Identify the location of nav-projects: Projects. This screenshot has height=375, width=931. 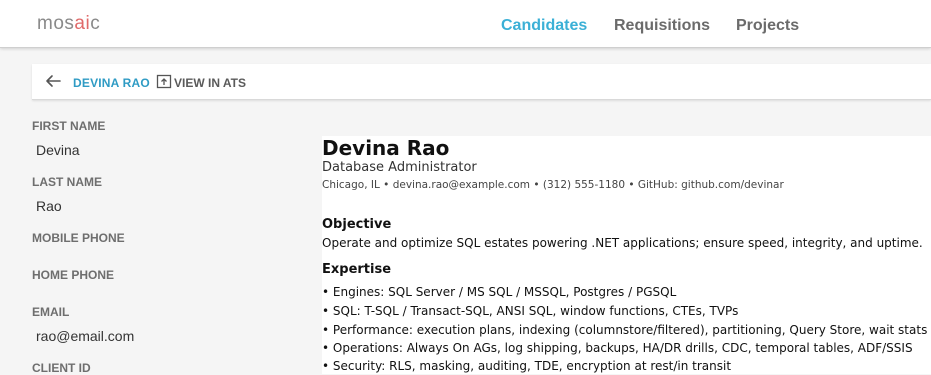
(767, 26).